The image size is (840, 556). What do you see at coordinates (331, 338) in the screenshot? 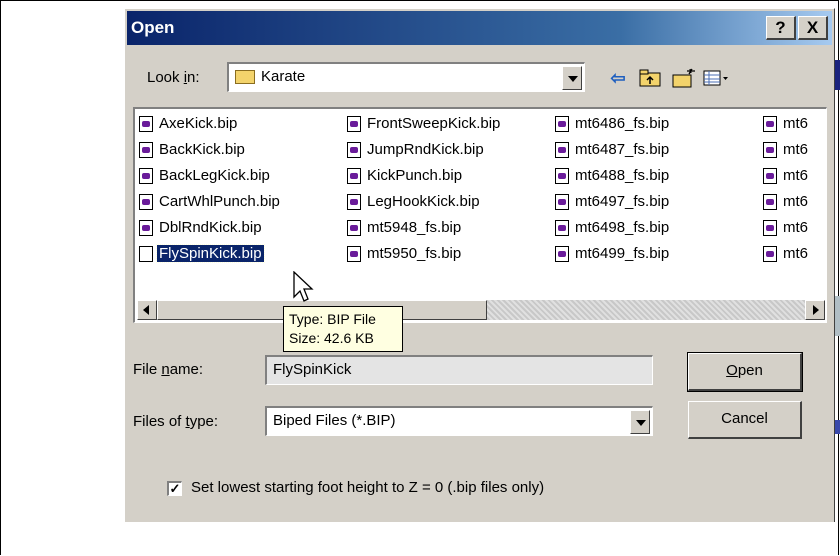
I see `tooltip-size: Size: 42.6 KB` at bounding box center [331, 338].